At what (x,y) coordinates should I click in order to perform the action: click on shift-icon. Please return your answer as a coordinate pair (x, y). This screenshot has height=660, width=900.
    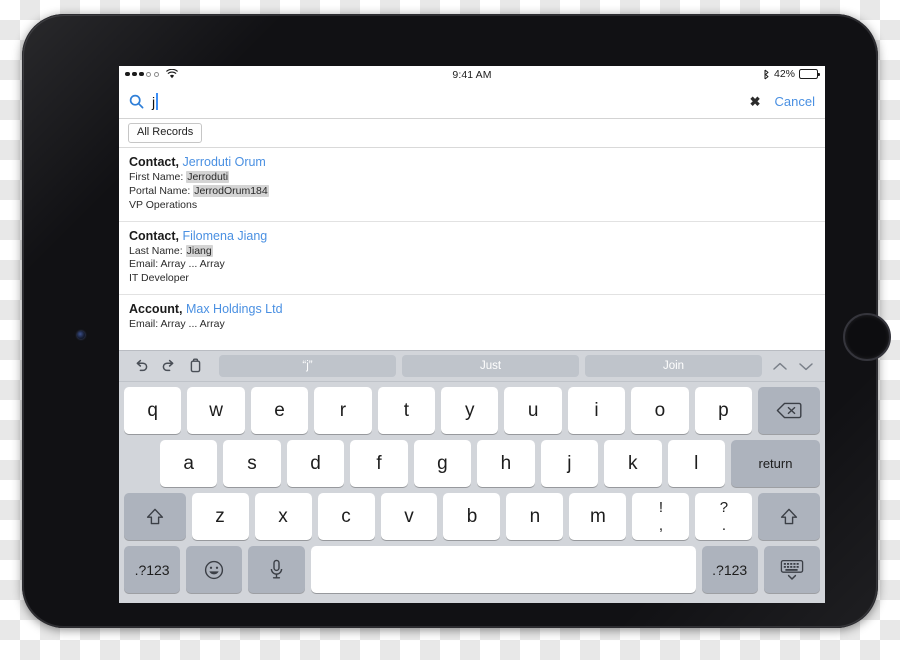
    Looking at the image, I should click on (789, 516).